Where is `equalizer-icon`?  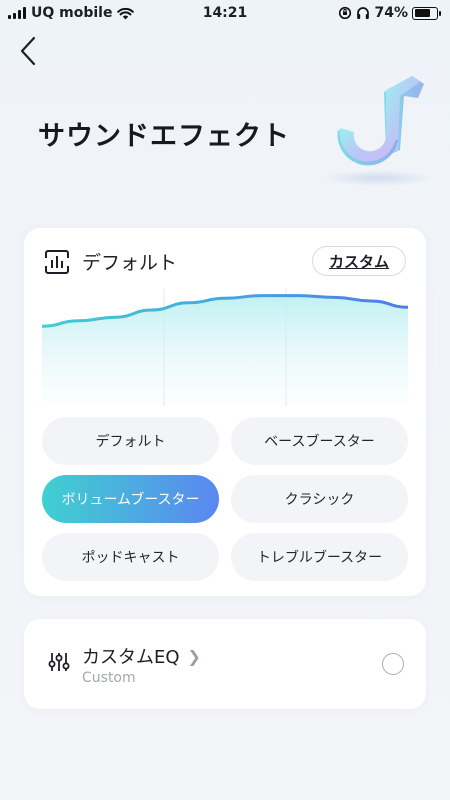 equalizer-icon is located at coordinates (57, 261).